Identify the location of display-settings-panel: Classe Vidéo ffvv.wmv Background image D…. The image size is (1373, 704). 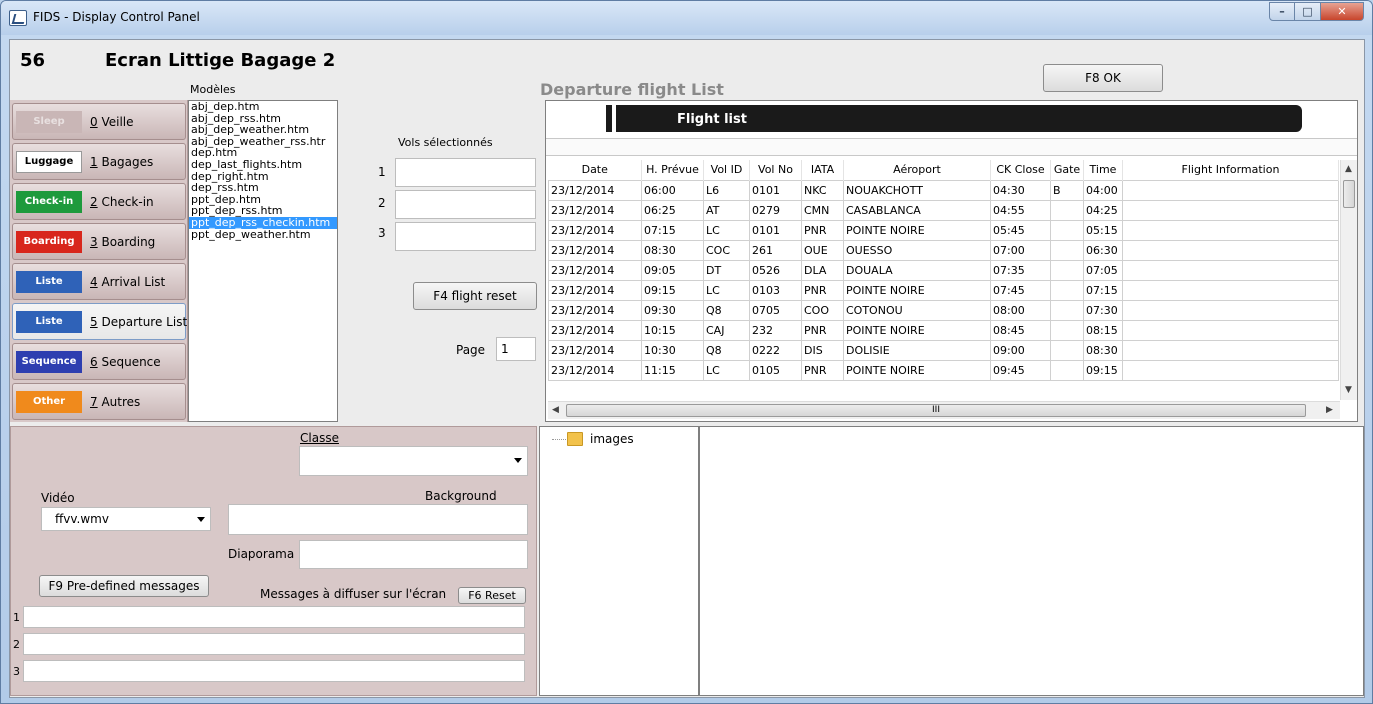
(273, 561).